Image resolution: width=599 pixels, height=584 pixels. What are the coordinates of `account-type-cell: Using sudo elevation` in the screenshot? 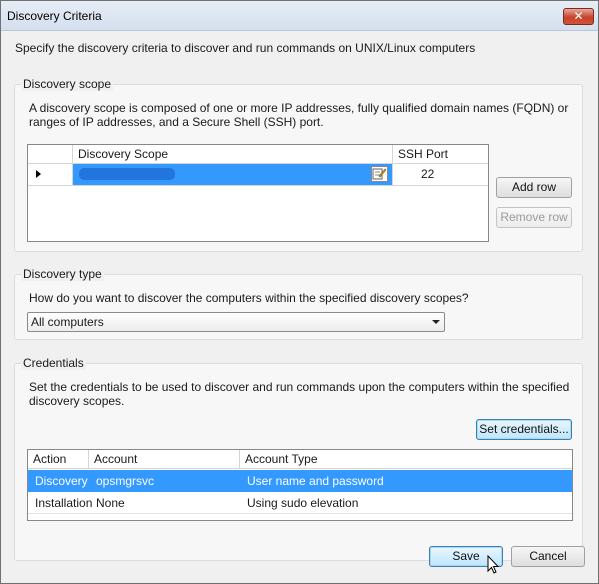 It's located at (303, 503).